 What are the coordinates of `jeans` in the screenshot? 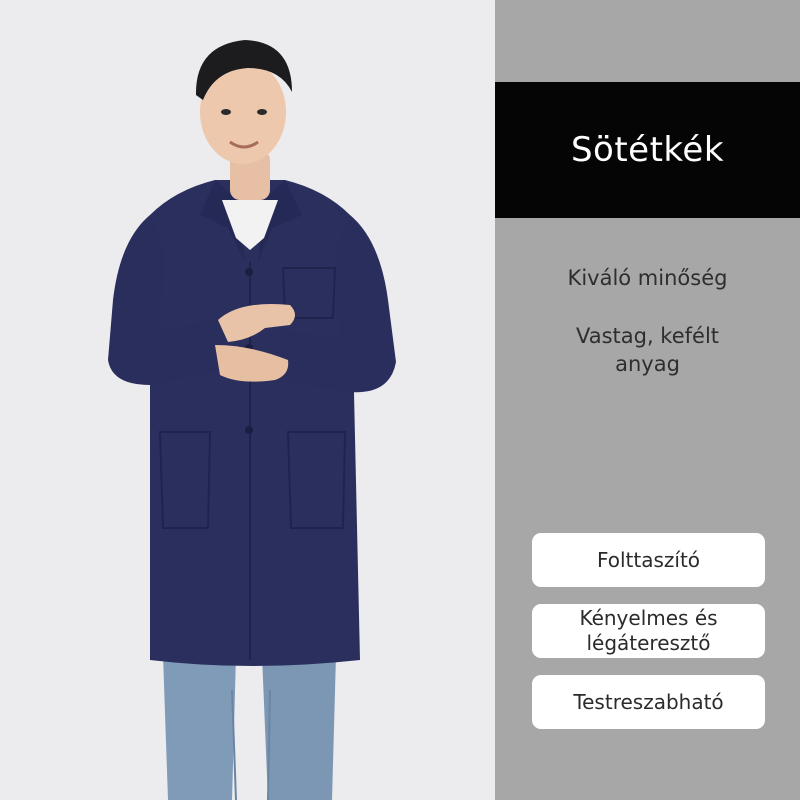 It's located at (249, 727).